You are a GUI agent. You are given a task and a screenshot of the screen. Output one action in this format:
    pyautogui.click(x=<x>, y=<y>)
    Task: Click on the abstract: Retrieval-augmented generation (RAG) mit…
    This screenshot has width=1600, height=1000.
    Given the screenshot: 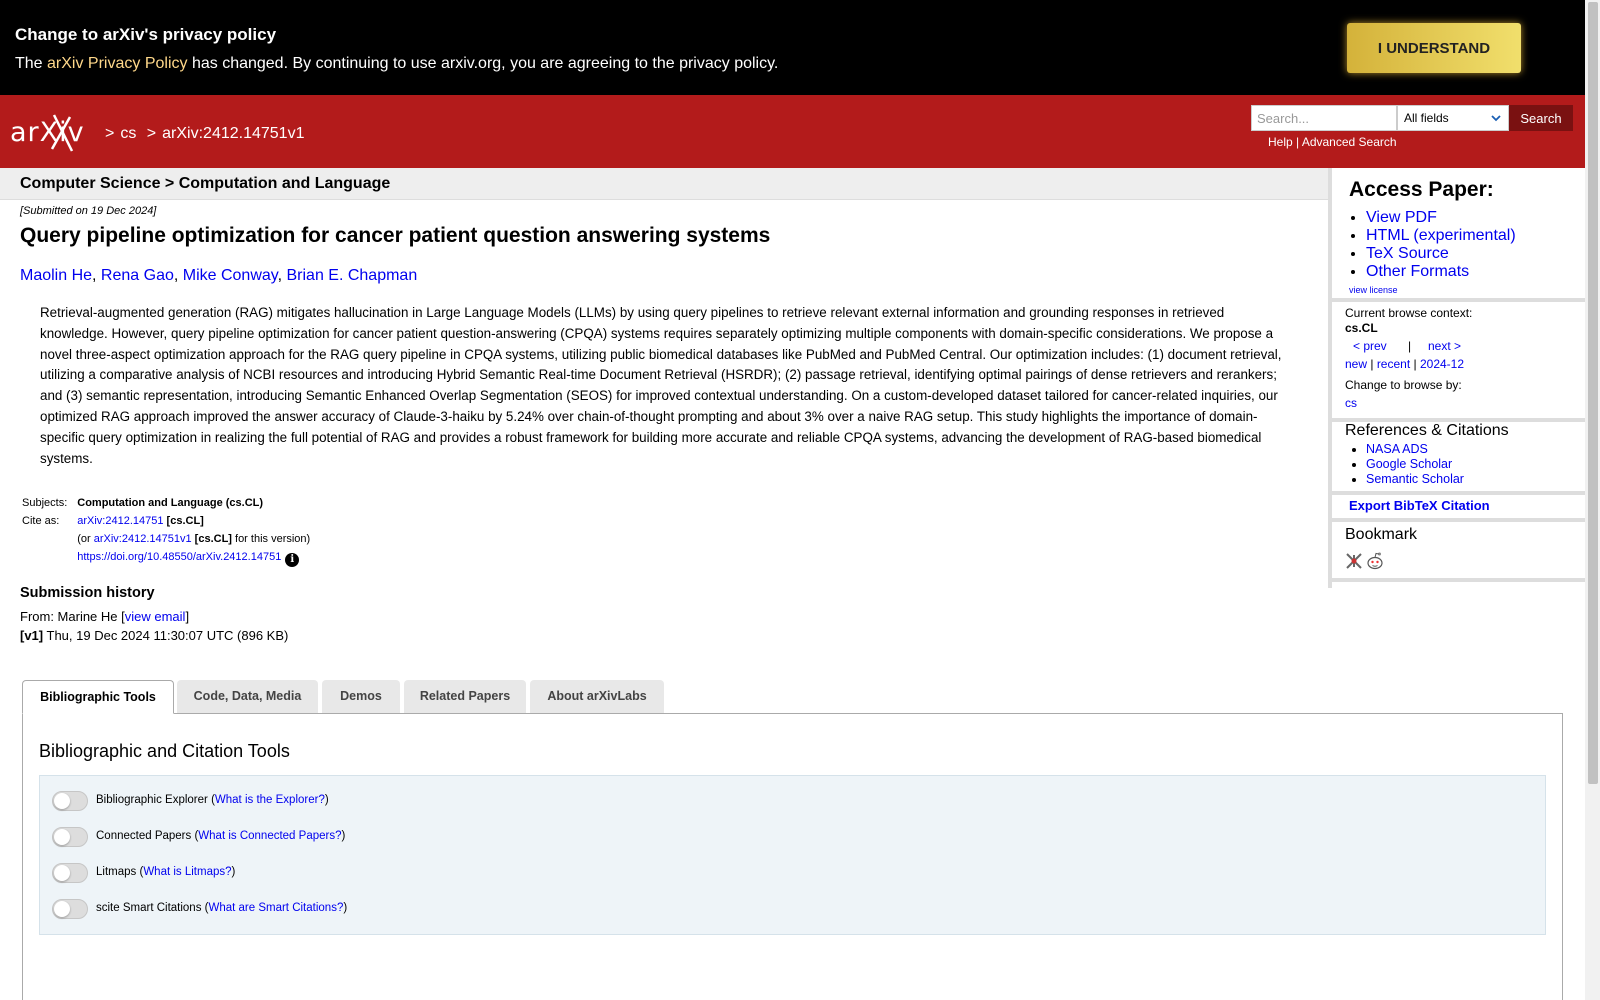 What is the action you would take?
    pyautogui.click(x=661, y=385)
    